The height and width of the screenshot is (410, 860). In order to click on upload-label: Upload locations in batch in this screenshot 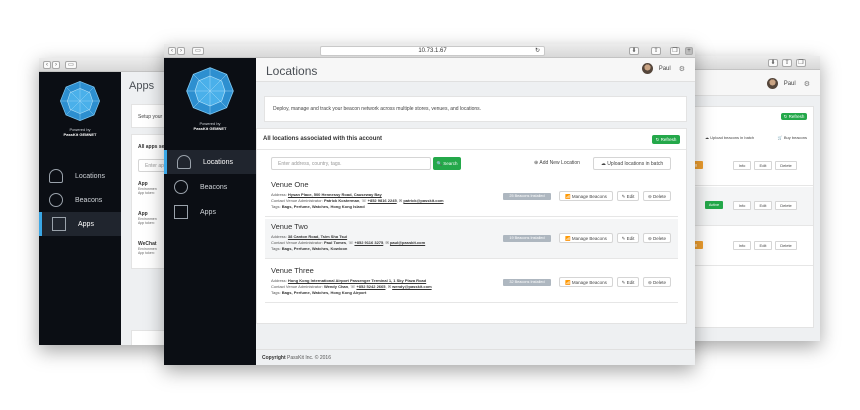, I will do `click(635, 164)`.